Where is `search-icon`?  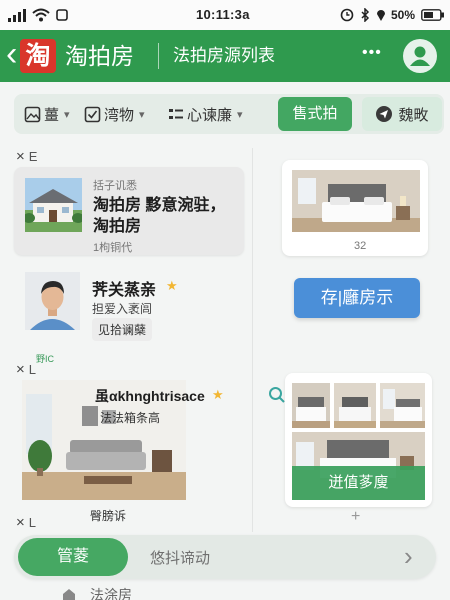
search-icon is located at coordinates (277, 395).